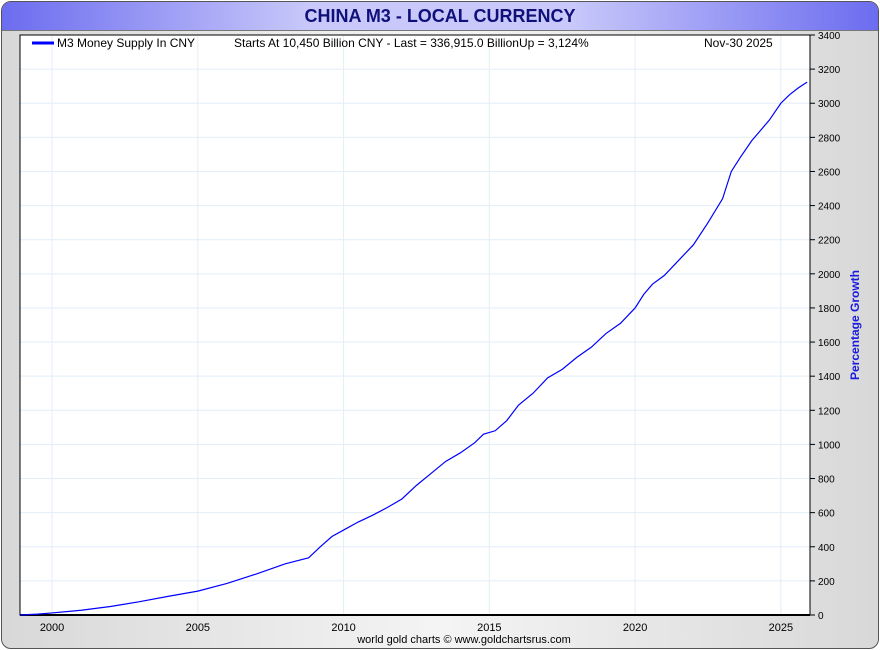 Image resolution: width=880 pixels, height=650 pixels. I want to click on y-tick-label: 1800, so click(829, 309).